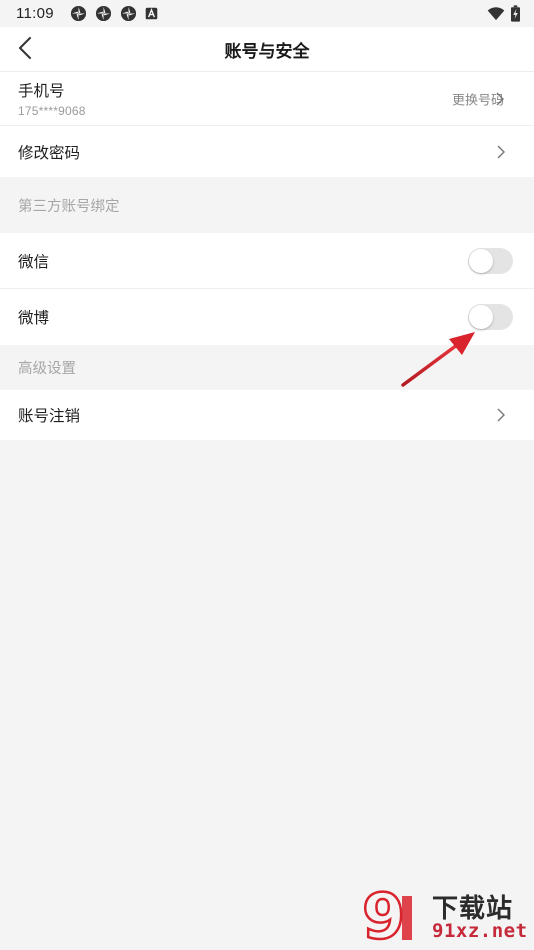  Describe the element at coordinates (34, 261) in the screenshot. I see `wechat-label: 微信` at that location.